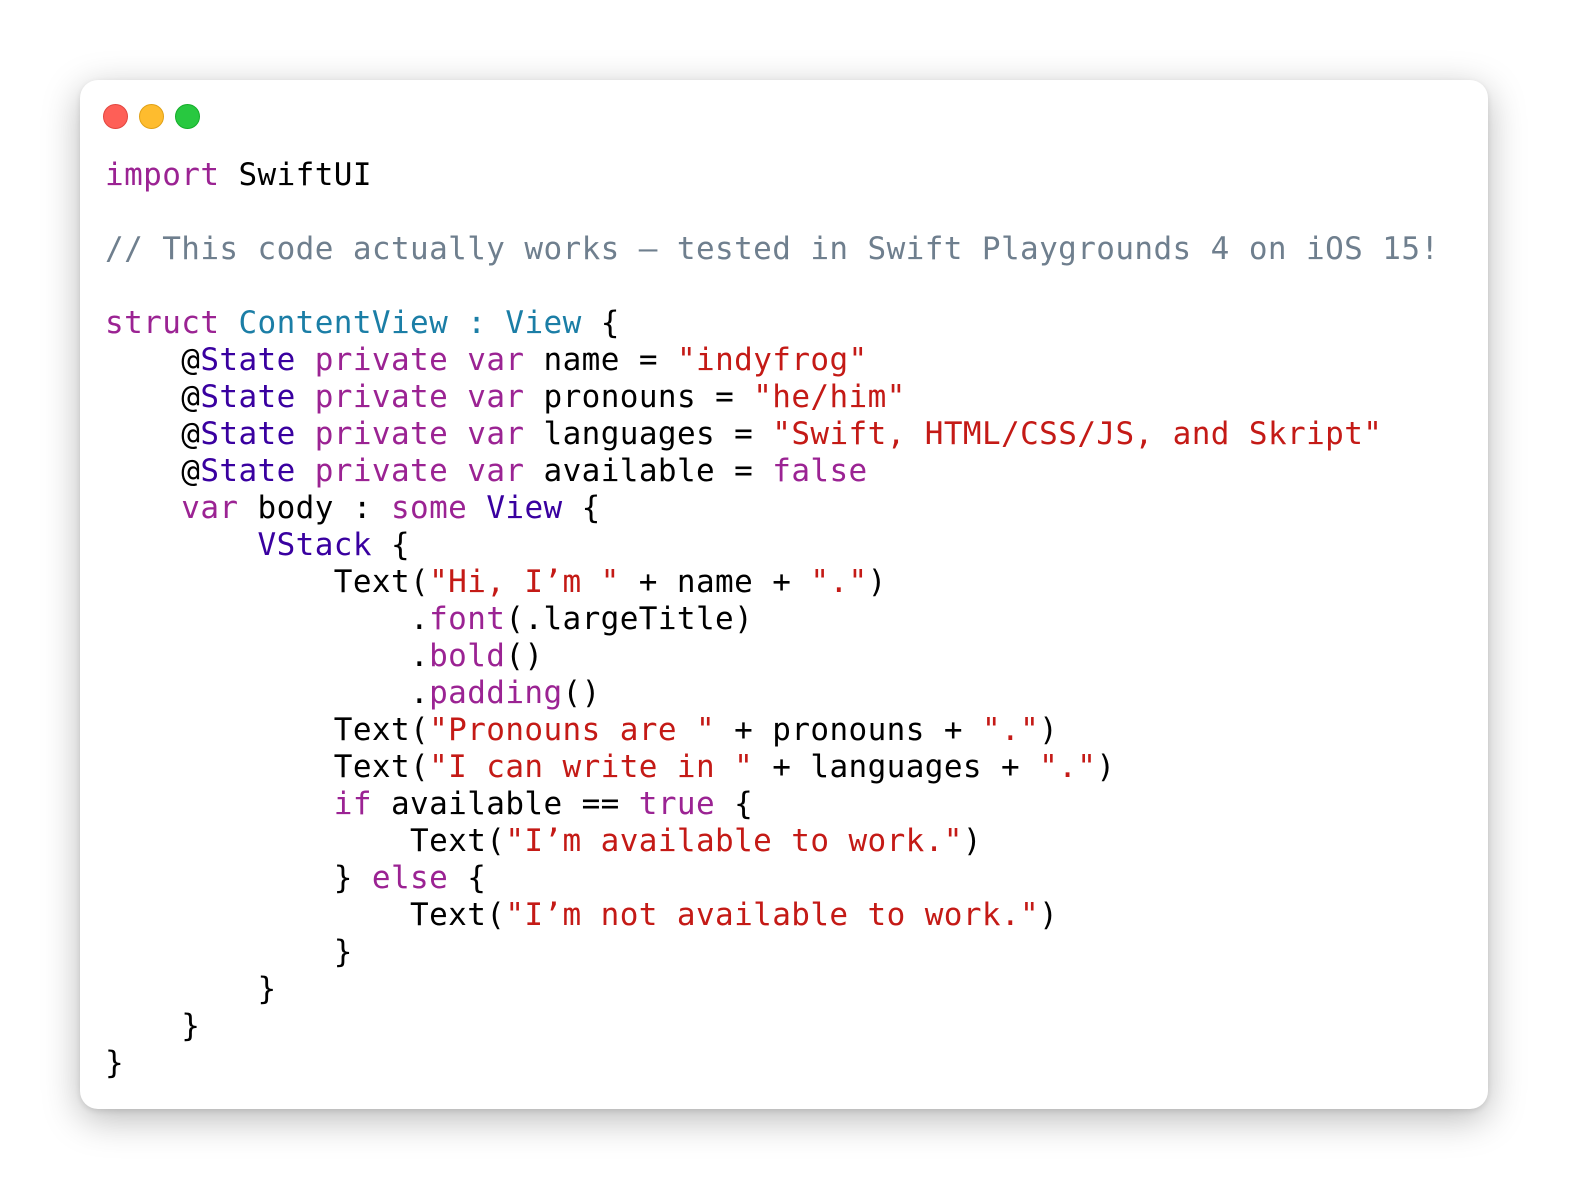 The height and width of the screenshot is (1196, 1577). What do you see at coordinates (314, 508) in the screenshot?
I see `code-text: body :` at bounding box center [314, 508].